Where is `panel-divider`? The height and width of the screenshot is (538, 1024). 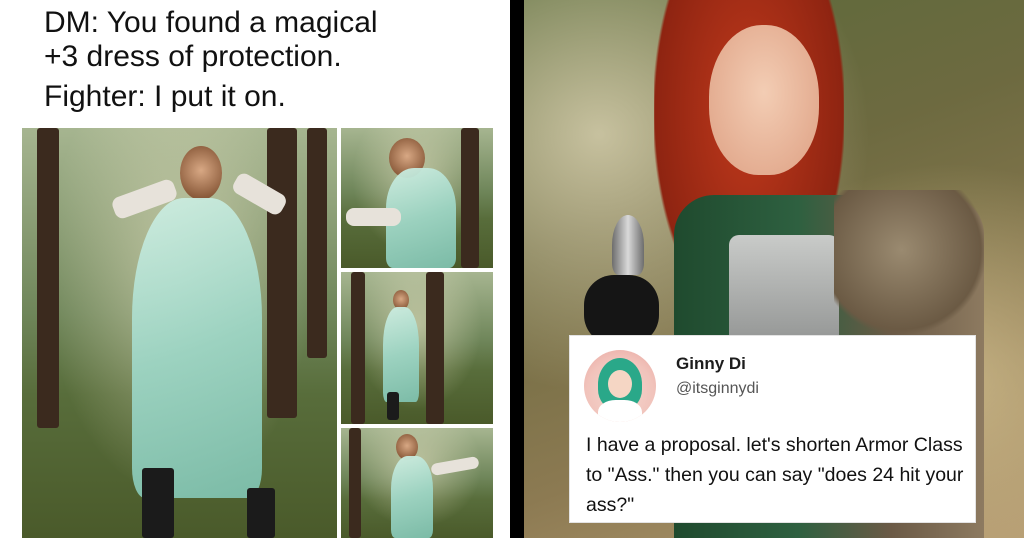 panel-divider is located at coordinates (517, 269).